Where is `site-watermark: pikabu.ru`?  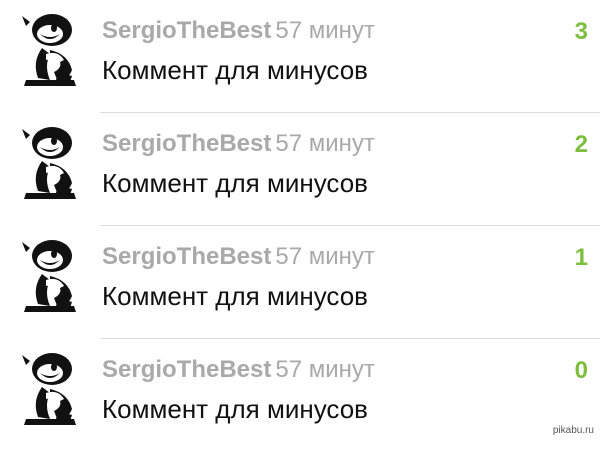 site-watermark: pikabu.ru is located at coordinates (573, 431).